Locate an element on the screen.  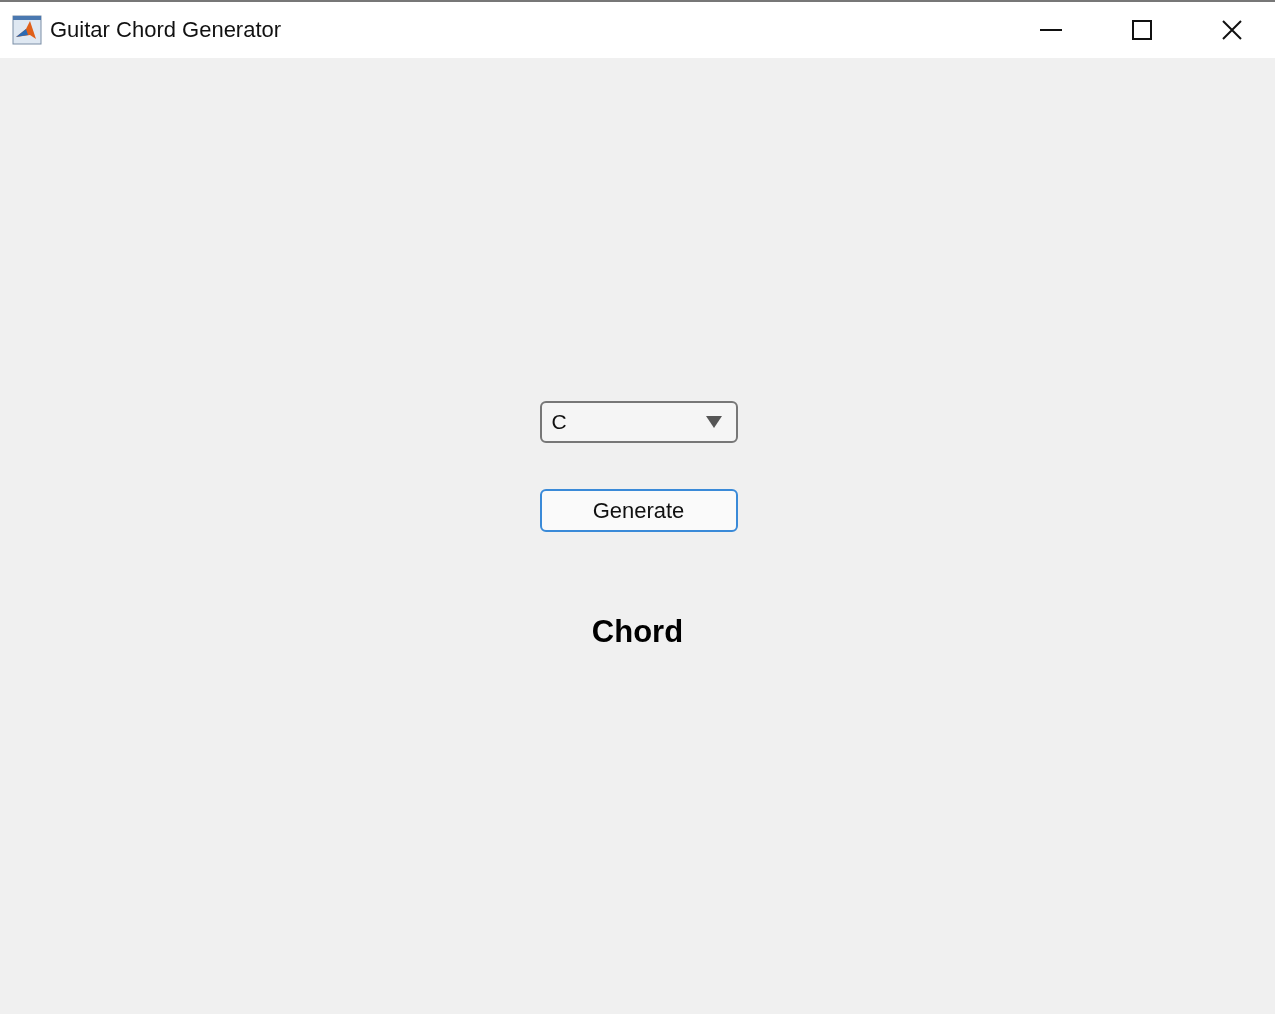
window-title: Guitar Chord Generator is located at coordinates (166, 30).